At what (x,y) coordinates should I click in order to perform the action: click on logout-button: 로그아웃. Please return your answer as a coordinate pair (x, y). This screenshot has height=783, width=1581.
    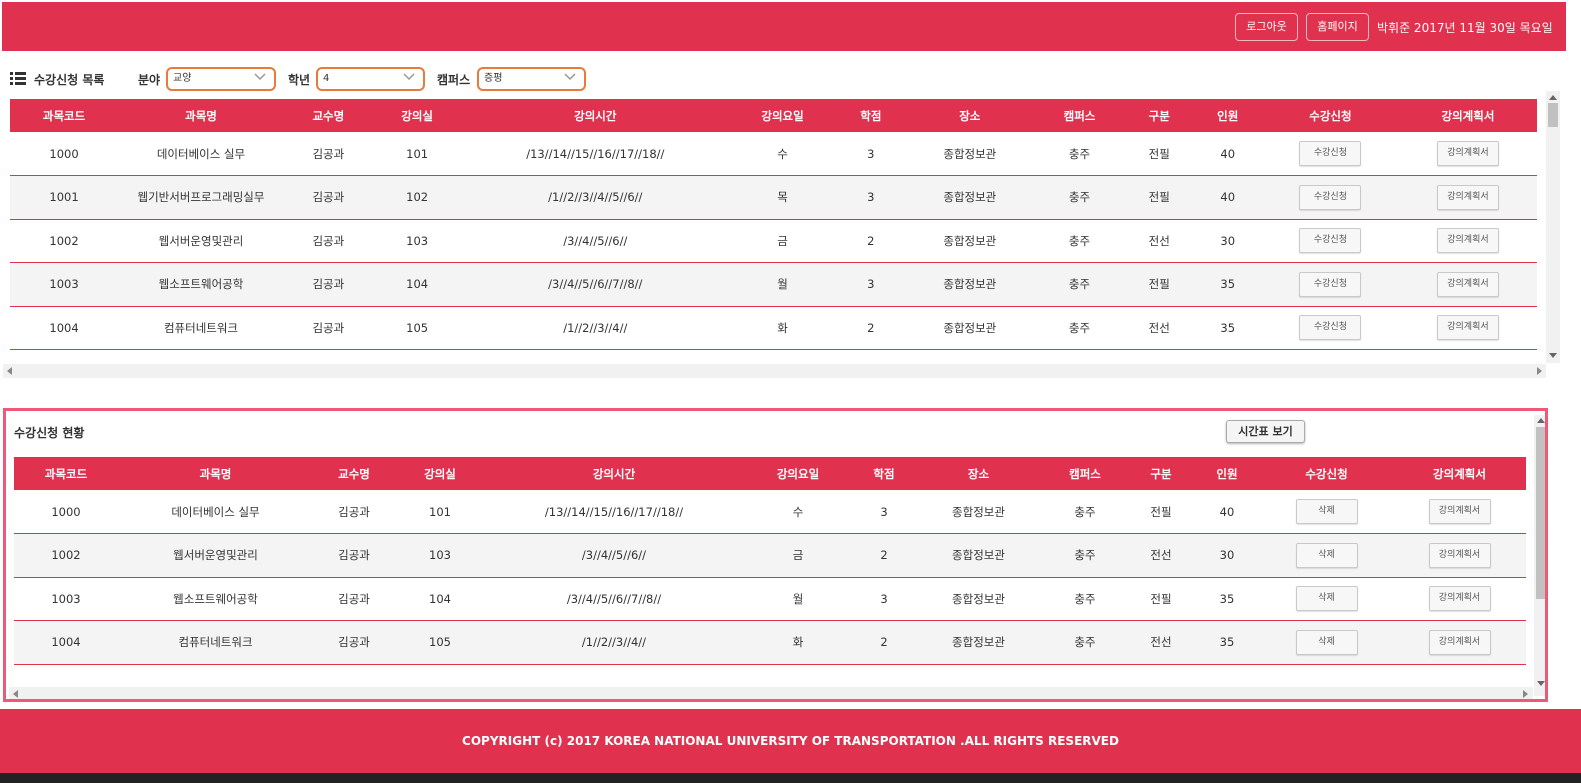
    Looking at the image, I should click on (1266, 27).